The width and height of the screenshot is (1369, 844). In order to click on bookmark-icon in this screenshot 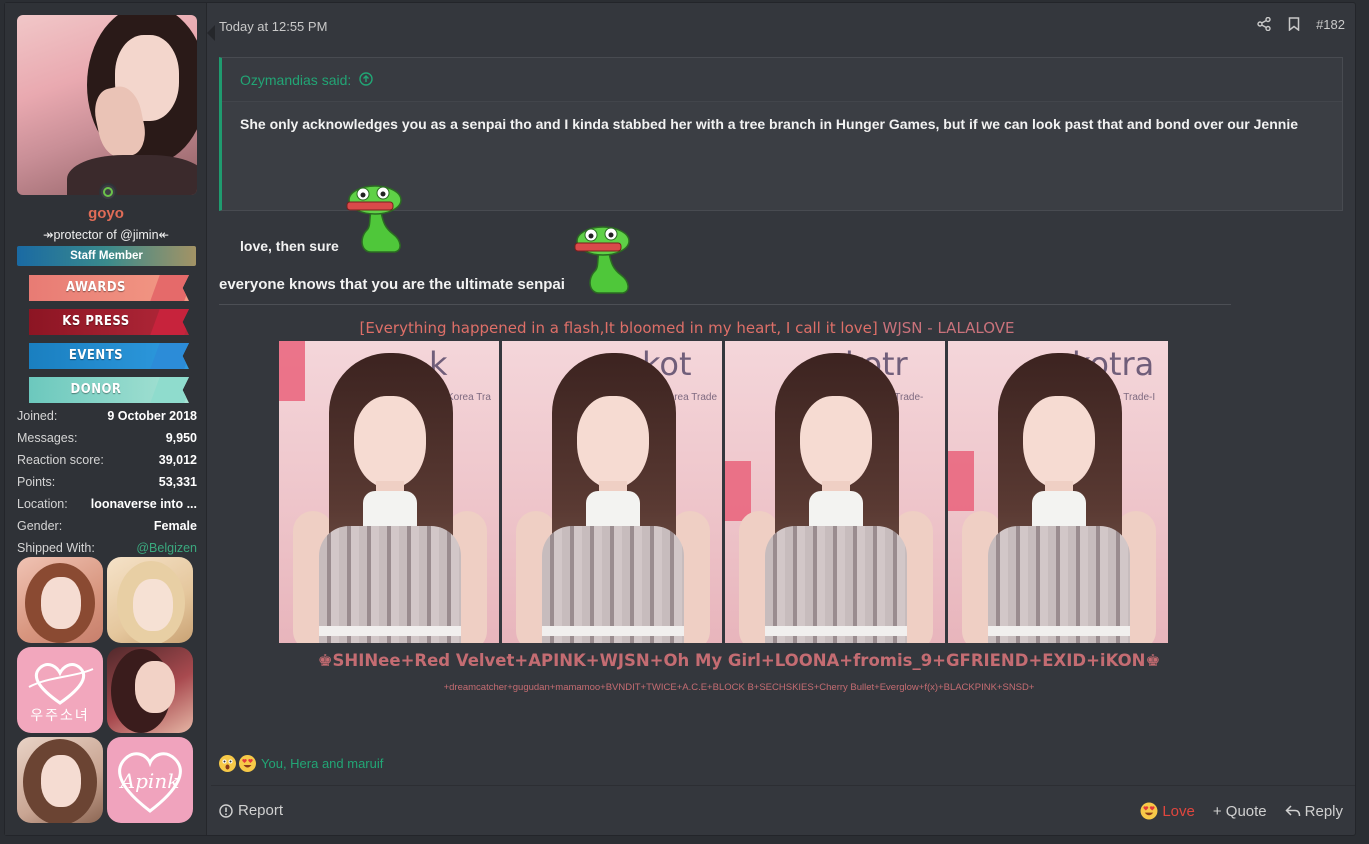, I will do `click(1294, 24)`.